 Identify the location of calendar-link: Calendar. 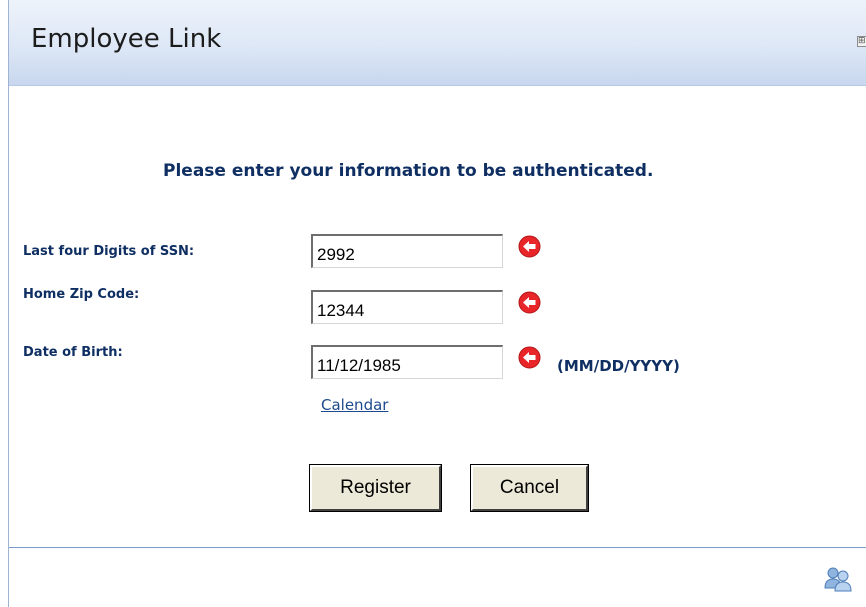
(354, 405).